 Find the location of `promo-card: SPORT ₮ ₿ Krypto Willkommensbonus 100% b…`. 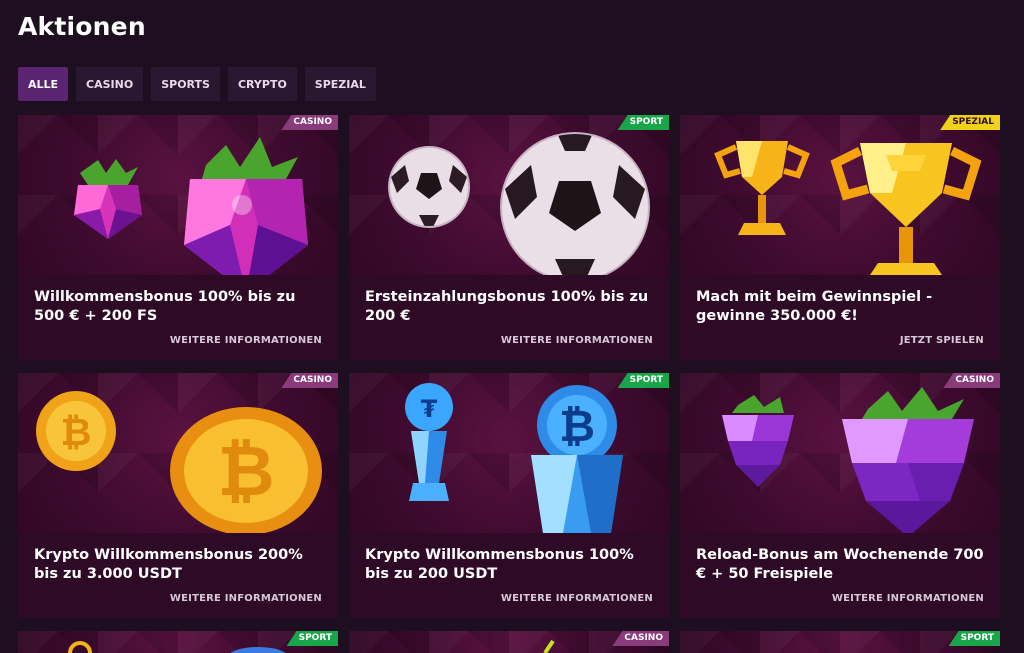

promo-card: SPORT ₮ ₿ Krypto Willkommensbonus 100% b… is located at coordinates (509, 495).